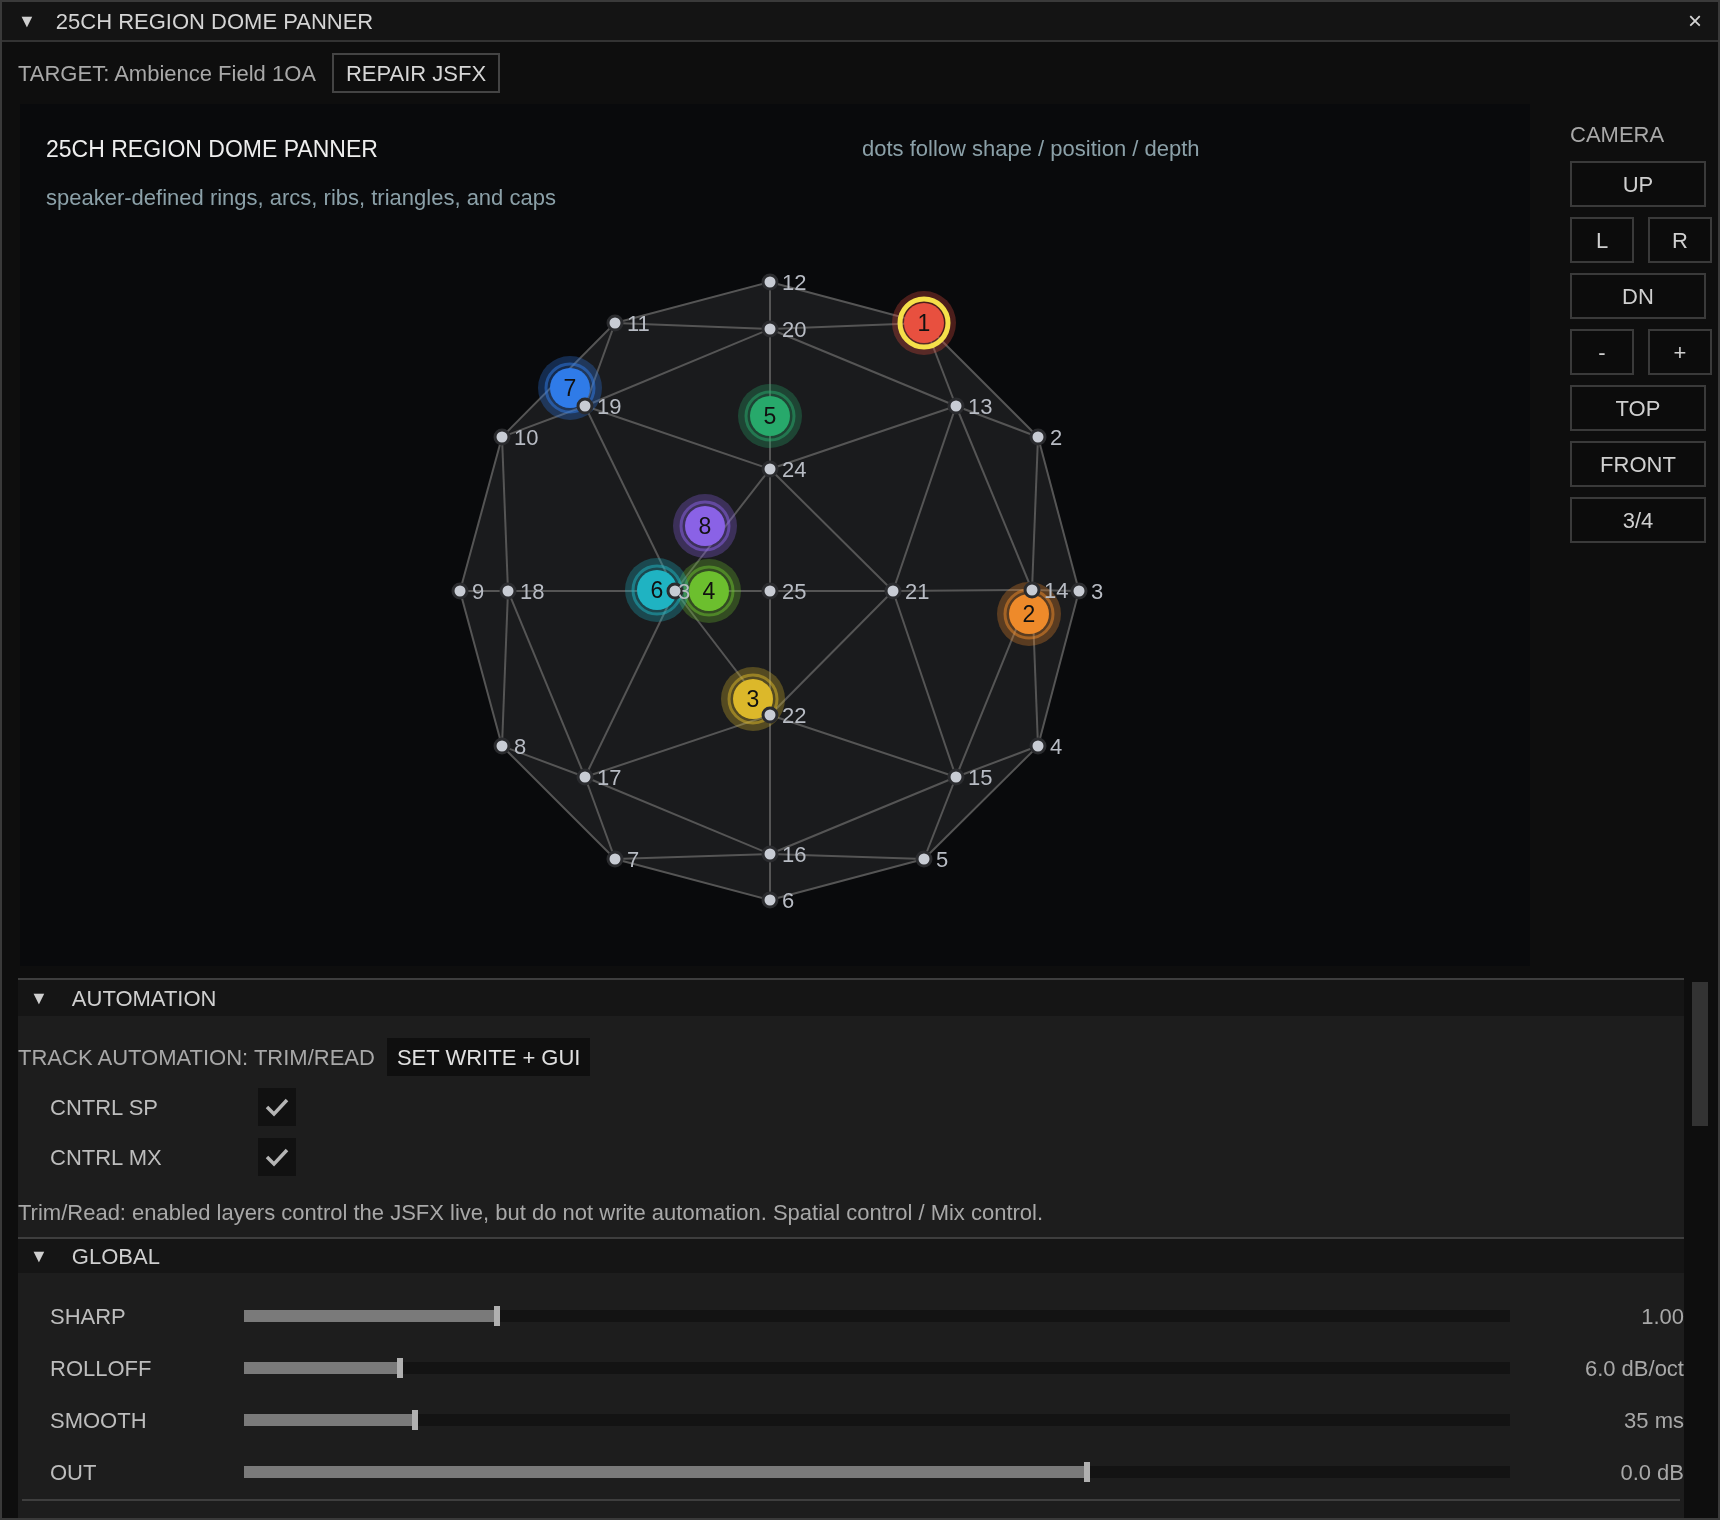 This screenshot has width=1720, height=1520. What do you see at coordinates (917, 591) in the screenshot?
I see `speaker-label: 21` at bounding box center [917, 591].